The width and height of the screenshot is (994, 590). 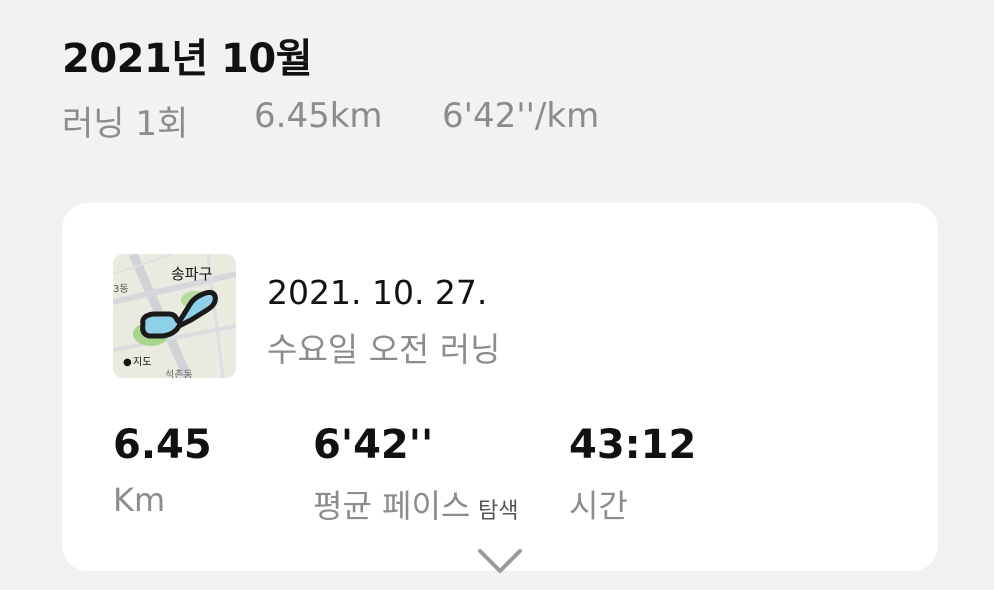 What do you see at coordinates (498, 509) in the screenshot?
I see `explore-label: 탐색` at bounding box center [498, 509].